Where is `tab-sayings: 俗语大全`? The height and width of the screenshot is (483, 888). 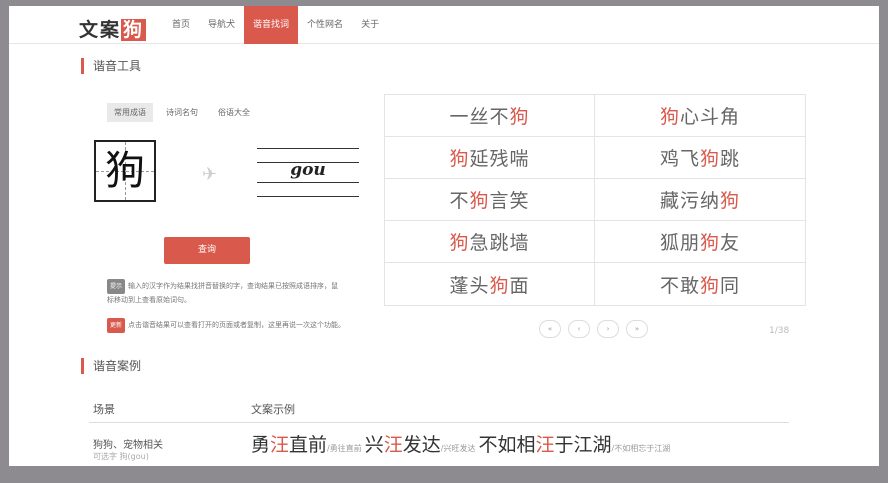
tab-sayings: 俗语大全 is located at coordinates (234, 112).